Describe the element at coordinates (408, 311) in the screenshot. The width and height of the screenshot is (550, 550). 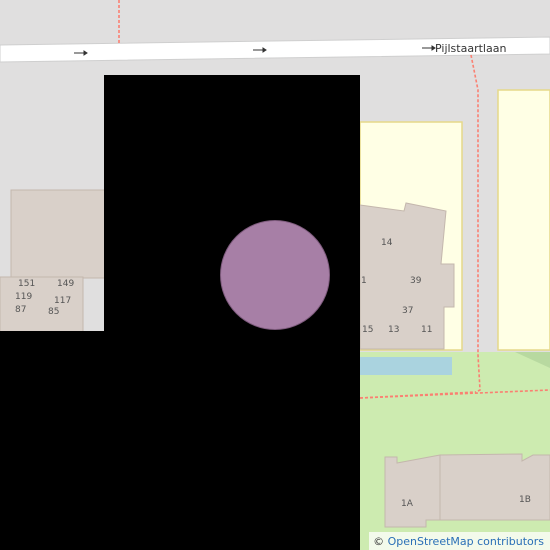
I see `house-number-label: 37` at that location.